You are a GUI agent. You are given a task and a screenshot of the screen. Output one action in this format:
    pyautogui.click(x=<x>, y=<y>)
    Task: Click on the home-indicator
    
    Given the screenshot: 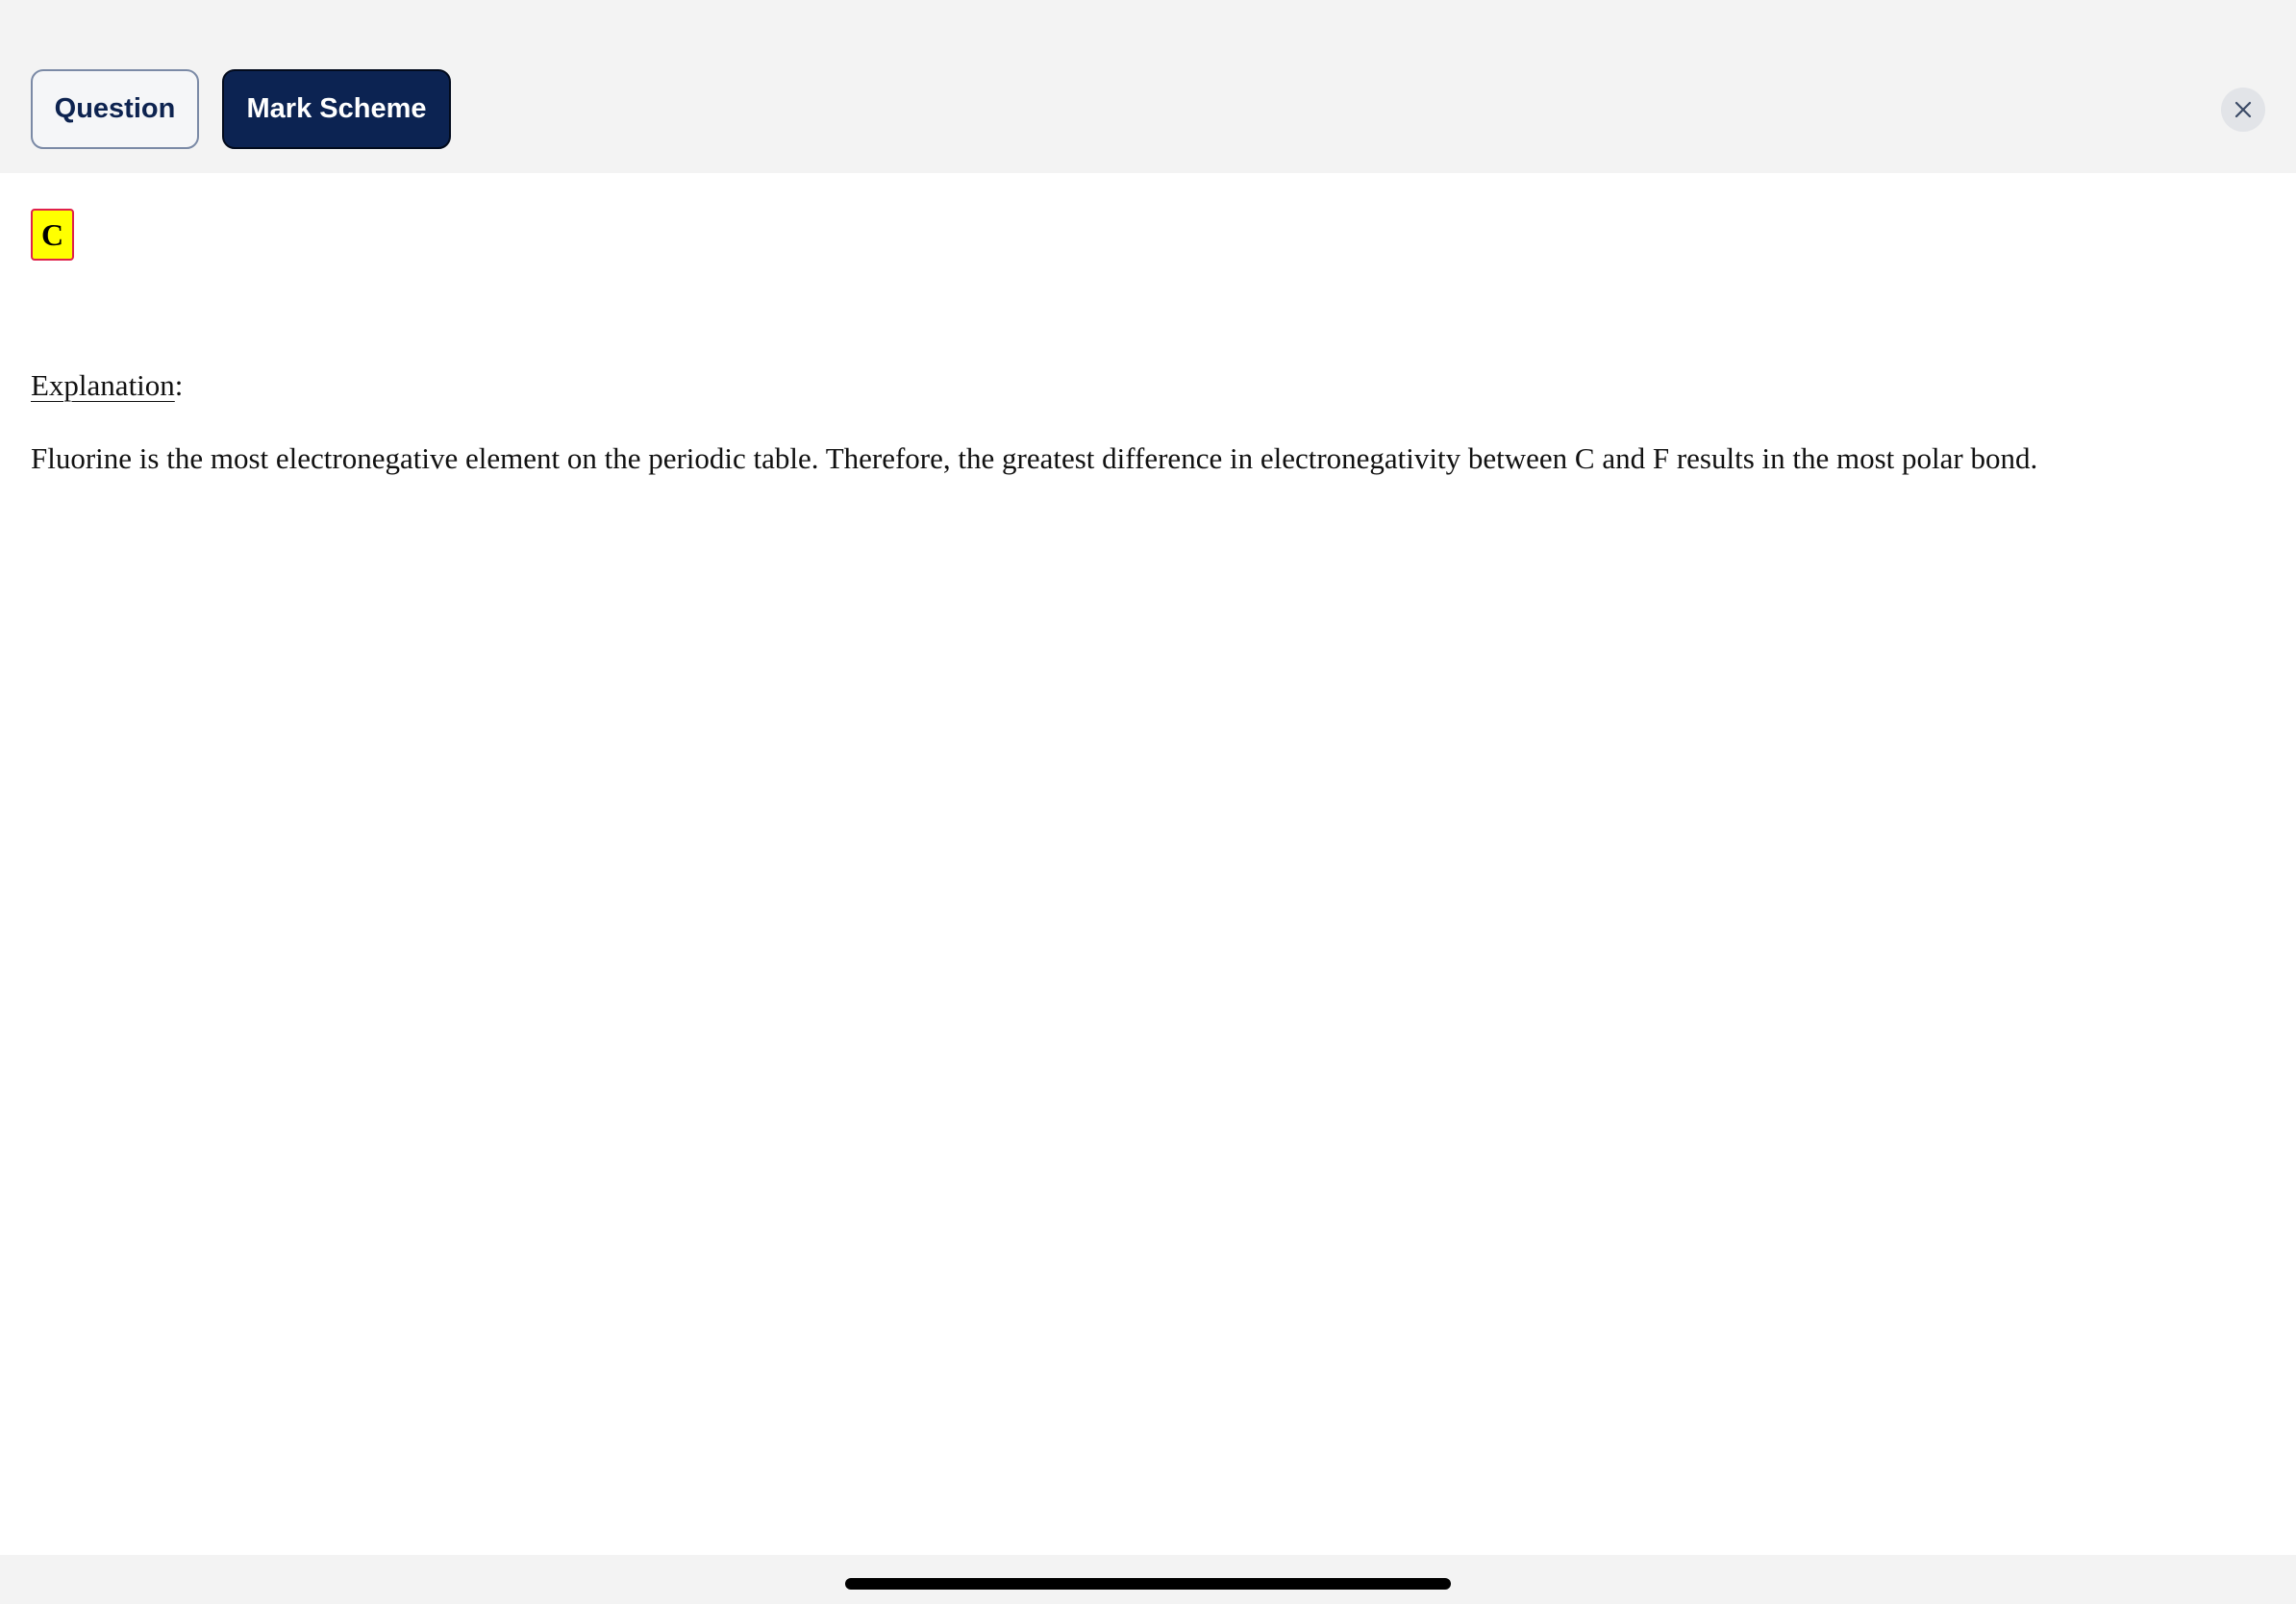 What is the action you would take?
    pyautogui.click(x=1148, y=1584)
    